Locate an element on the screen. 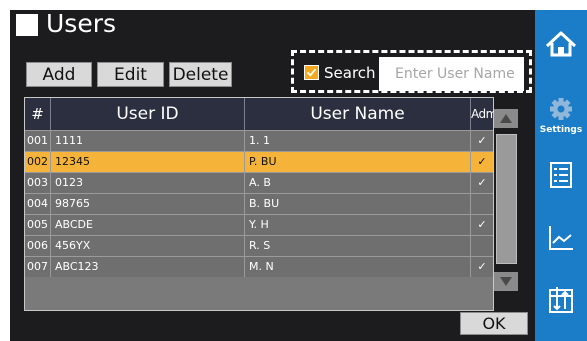  chart-icon is located at coordinates (561, 238).